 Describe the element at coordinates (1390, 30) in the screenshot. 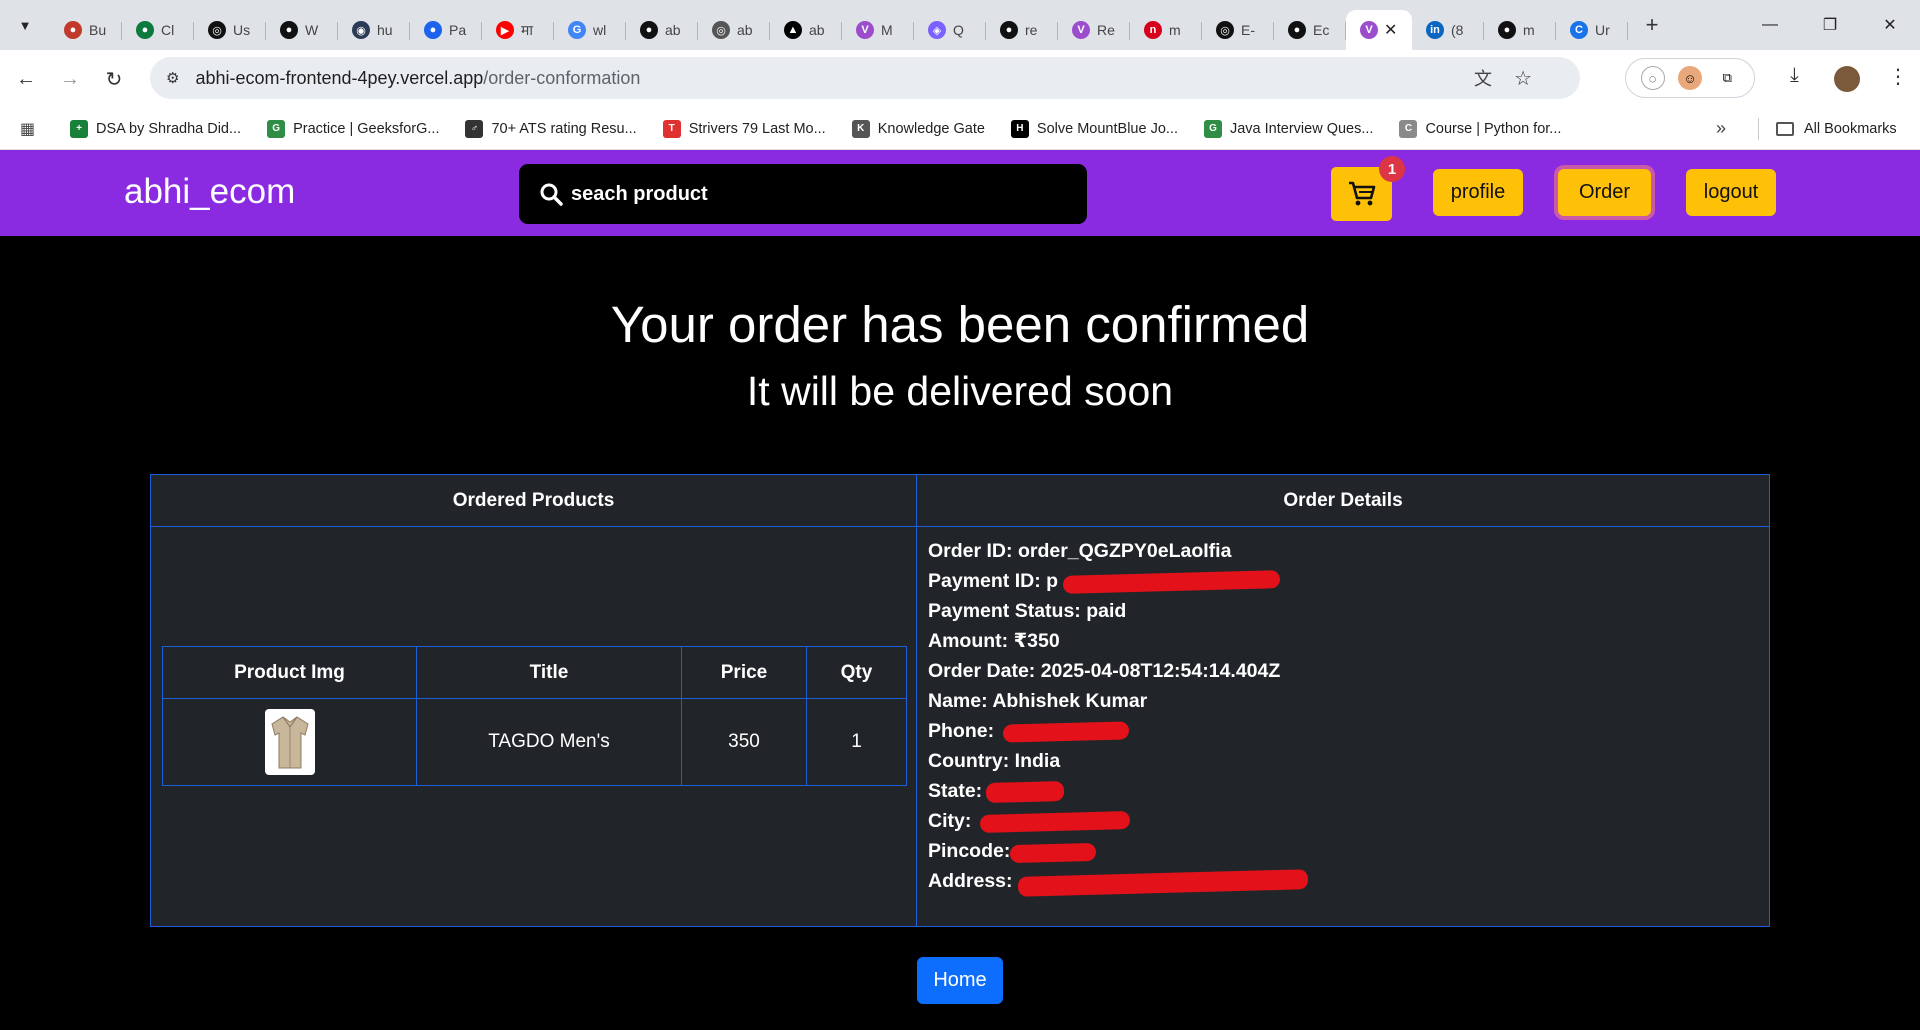

I see `close-tab-icon: ✕` at that location.